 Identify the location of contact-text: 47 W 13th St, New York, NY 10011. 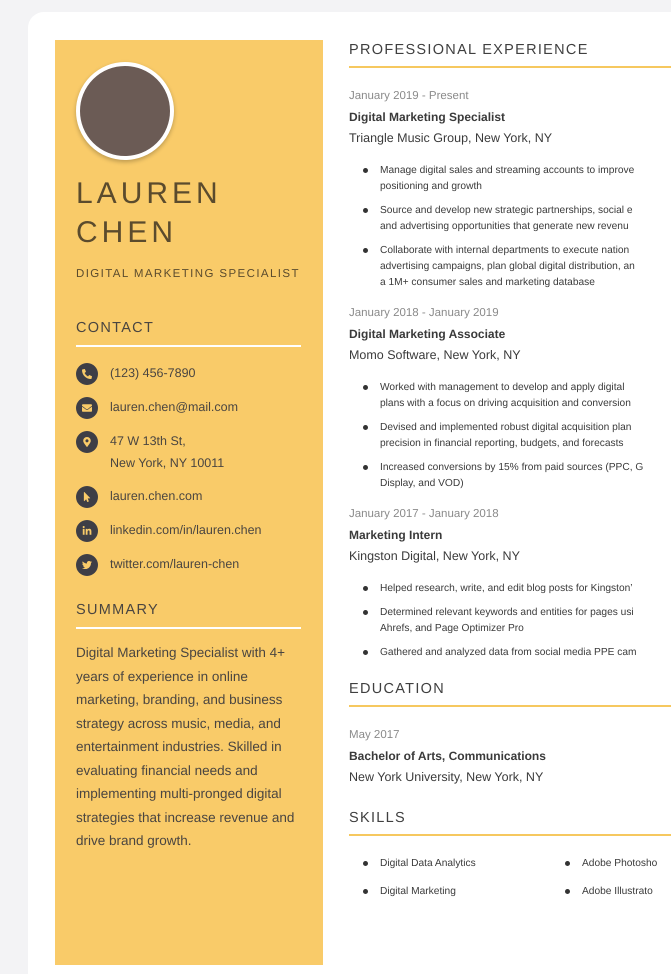
(167, 452).